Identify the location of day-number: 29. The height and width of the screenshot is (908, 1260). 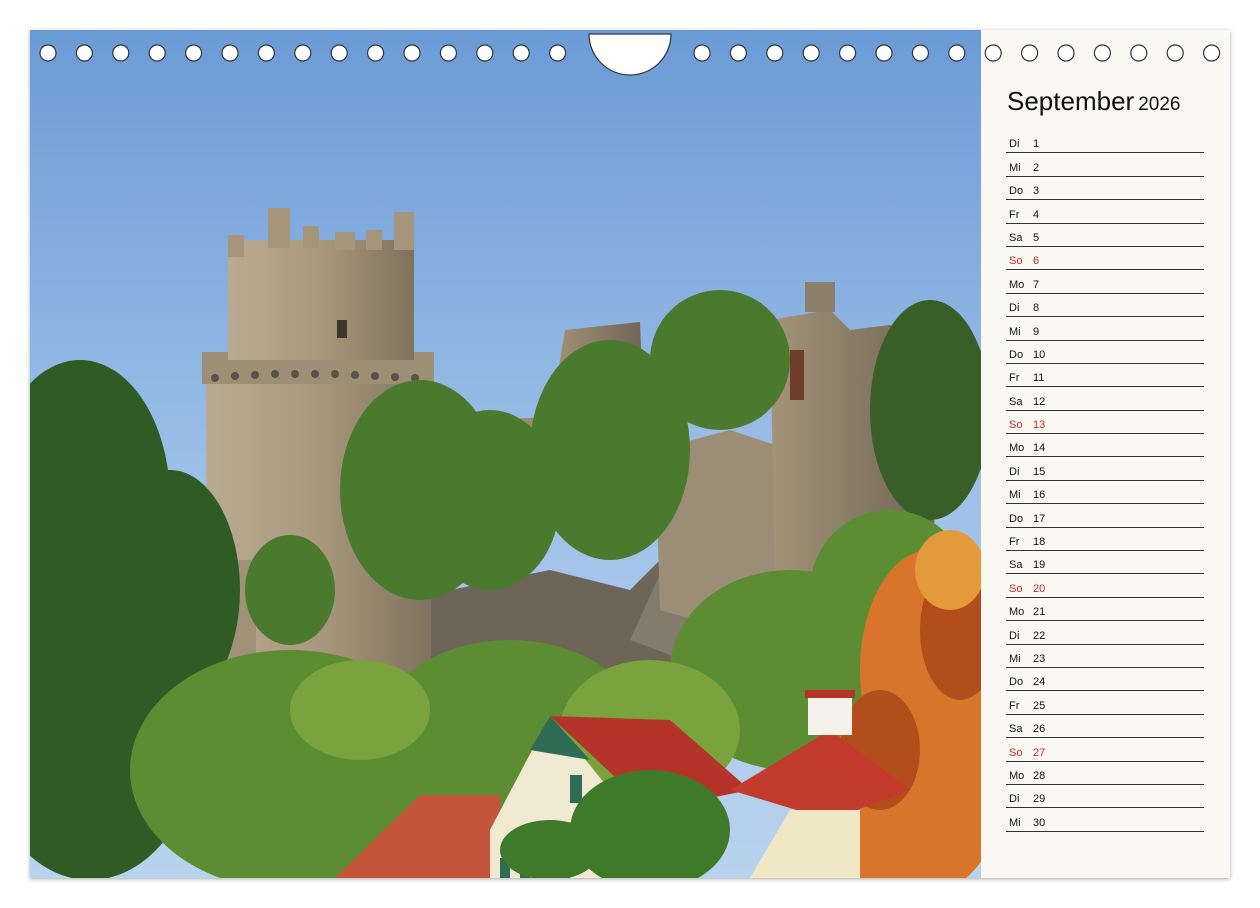
(1039, 799).